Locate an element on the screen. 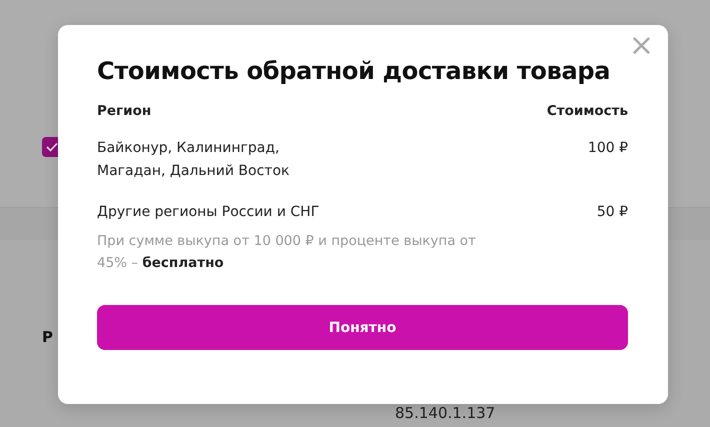 The height and width of the screenshot is (427, 710). column-header: Стоимость is located at coordinates (587, 111).